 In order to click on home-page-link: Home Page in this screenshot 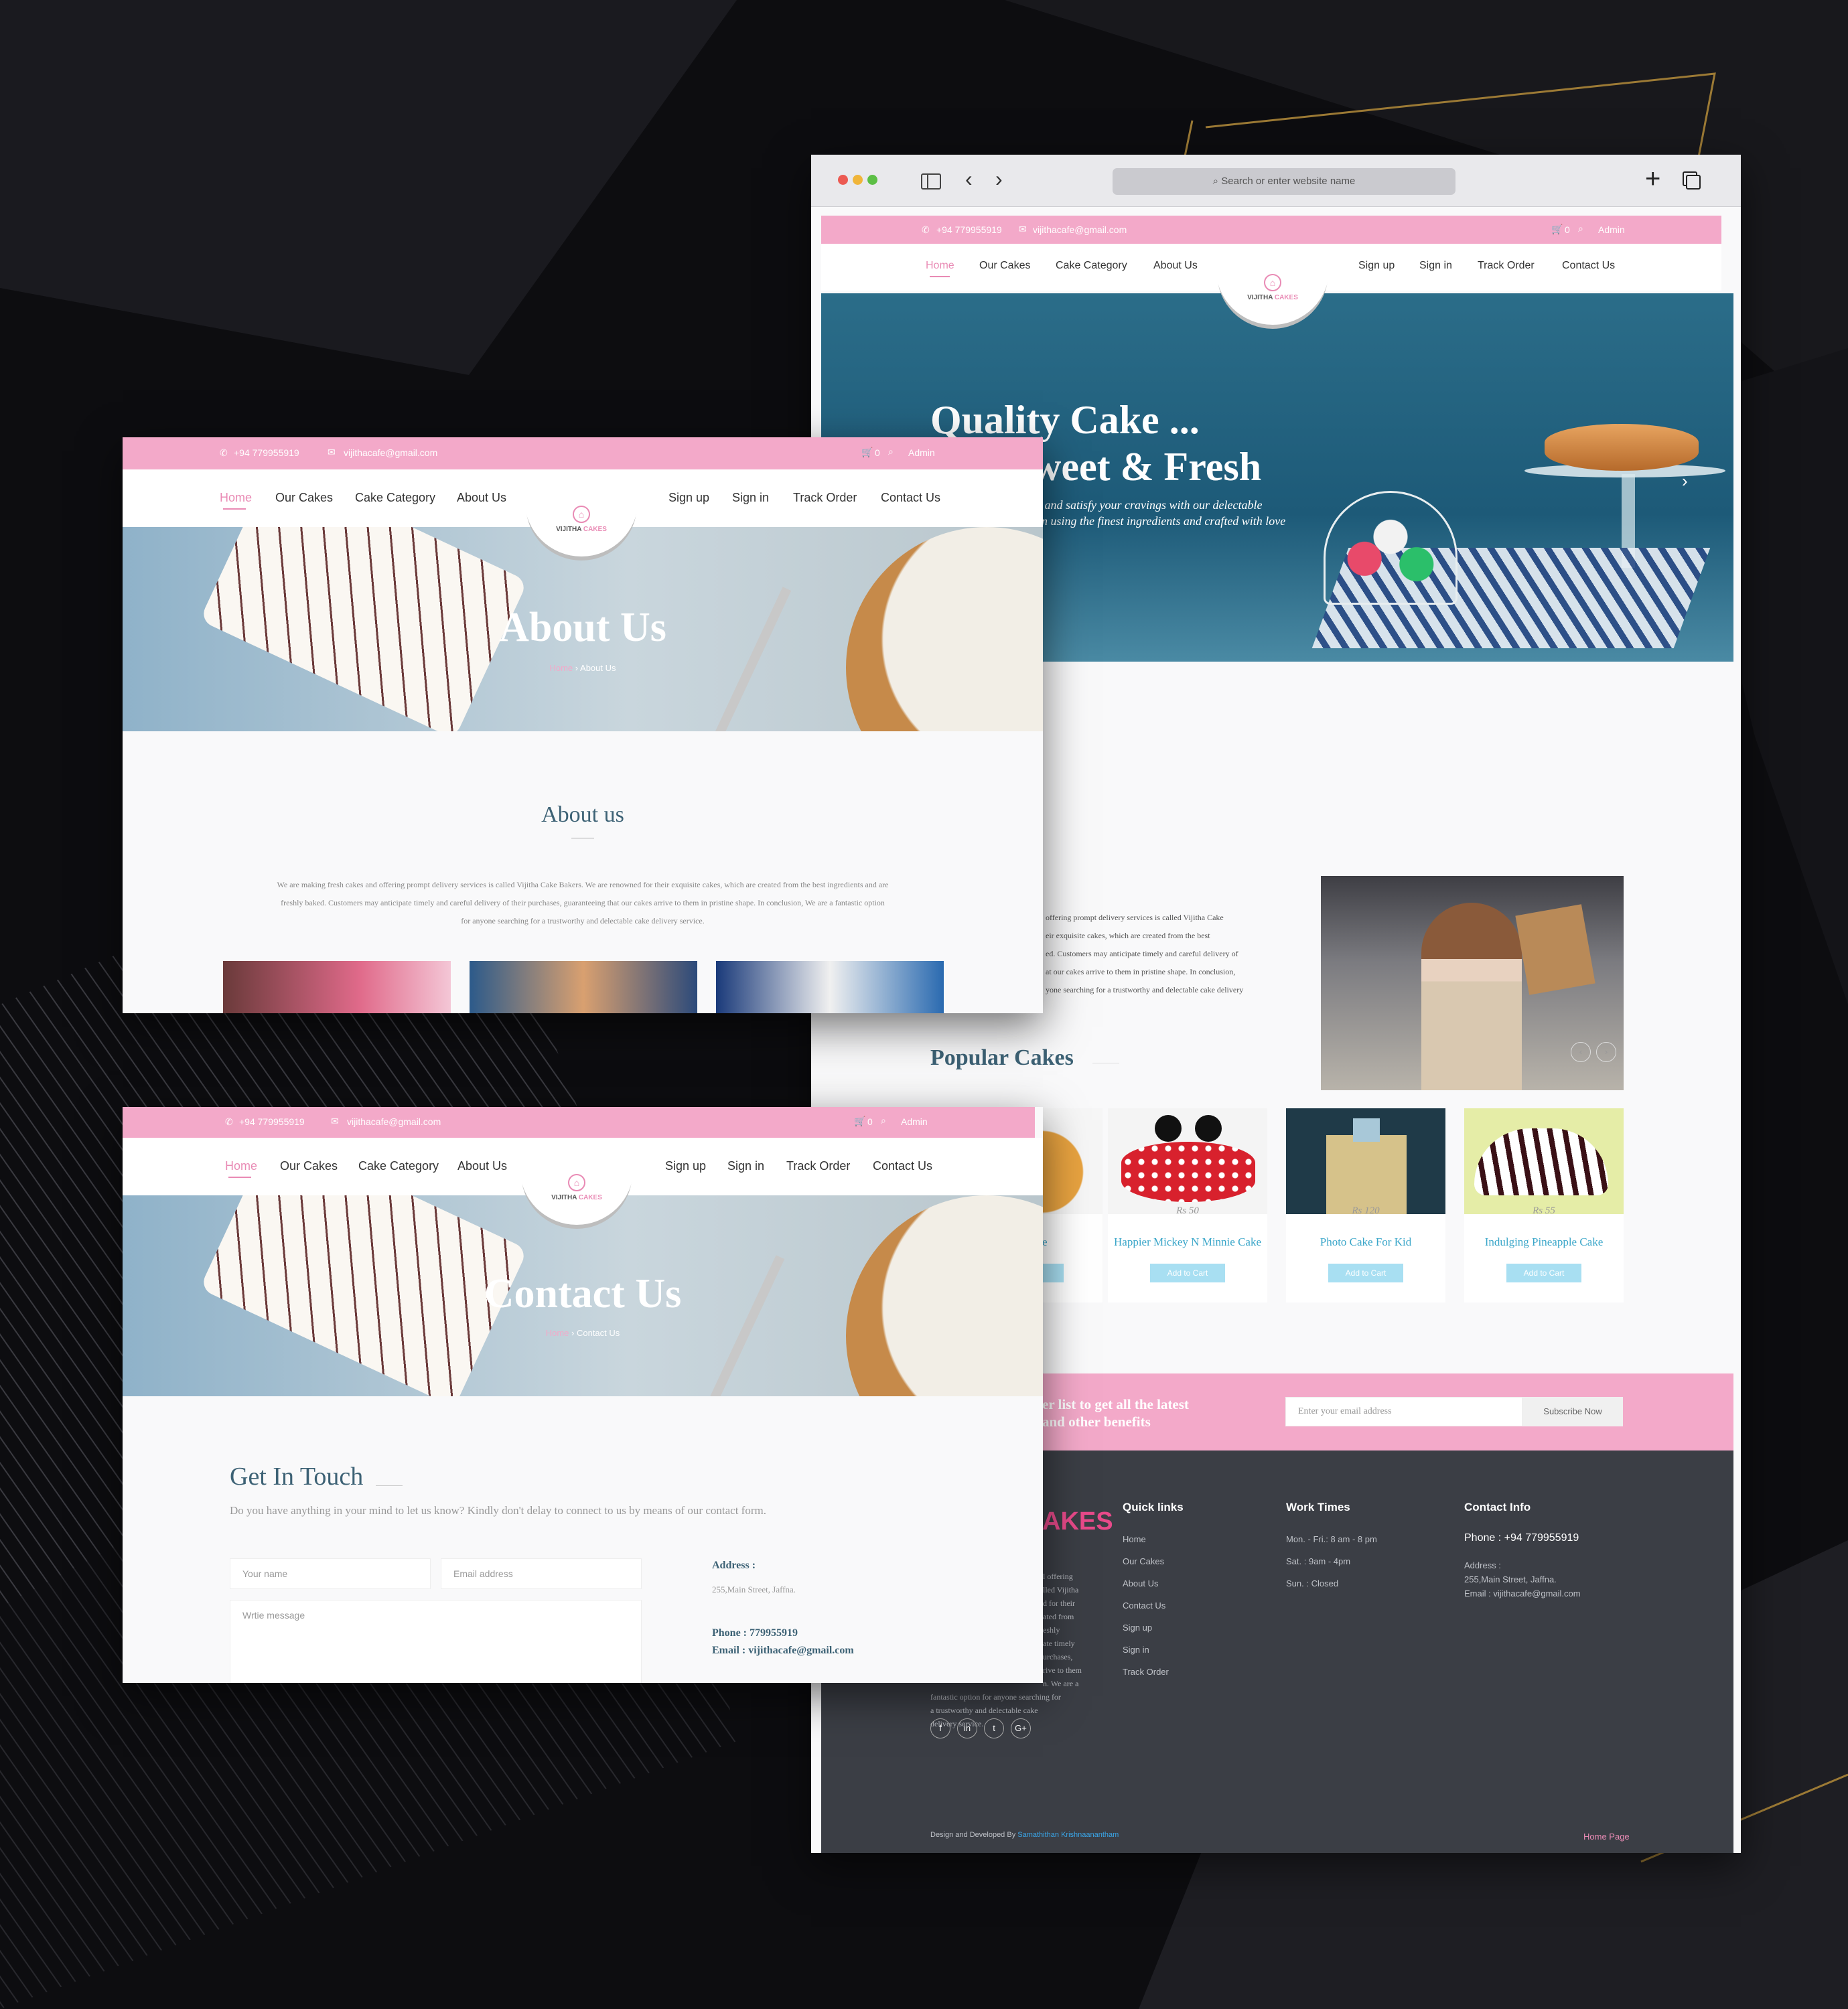, I will do `click(1607, 1837)`.